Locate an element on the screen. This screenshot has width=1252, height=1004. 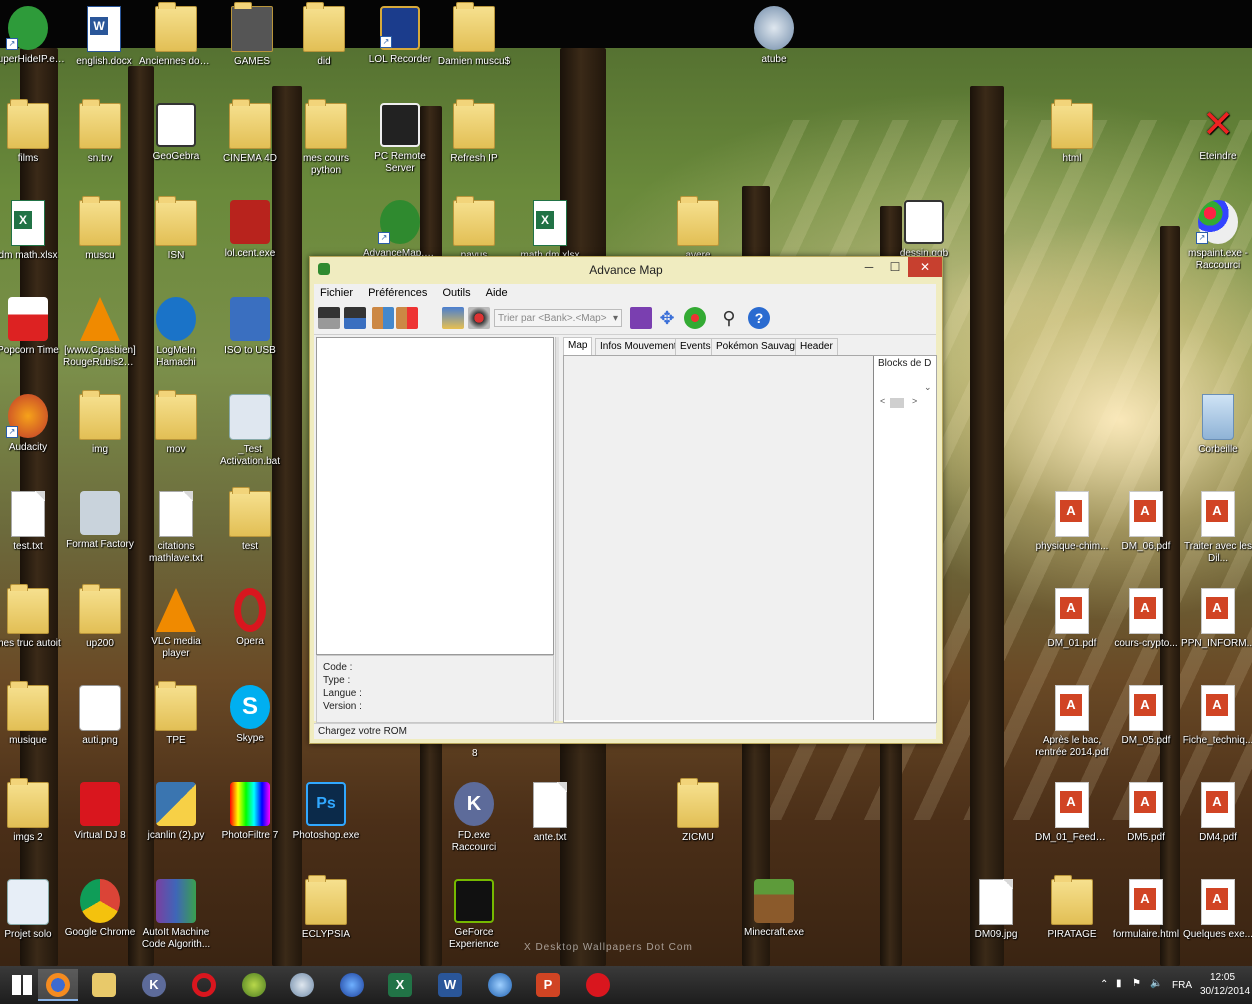
taskbar-excel: X is located at coordinates (400, 985).